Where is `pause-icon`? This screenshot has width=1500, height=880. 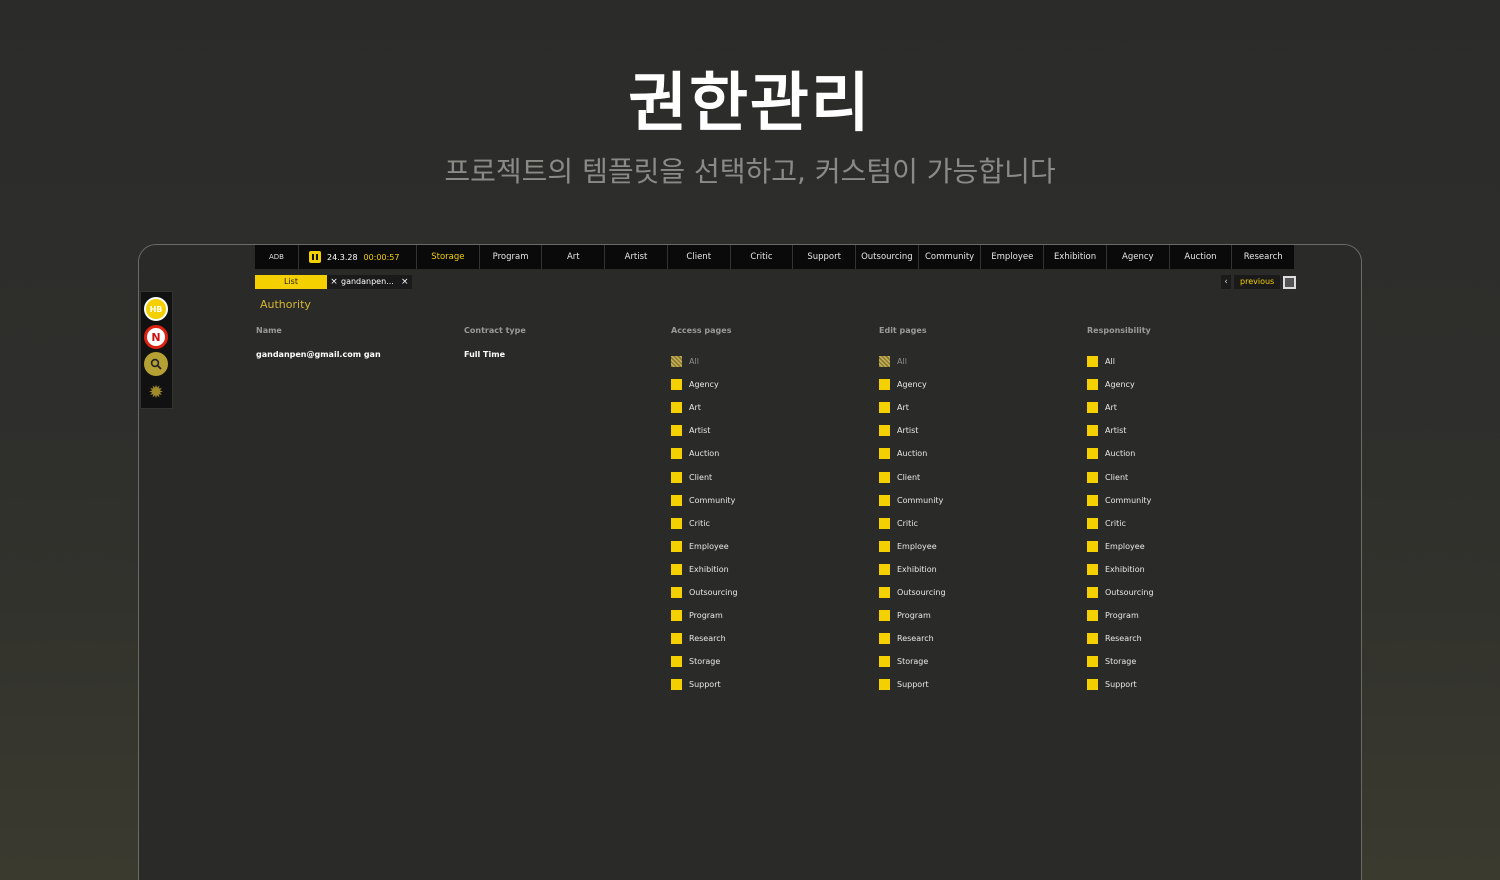 pause-icon is located at coordinates (315, 257).